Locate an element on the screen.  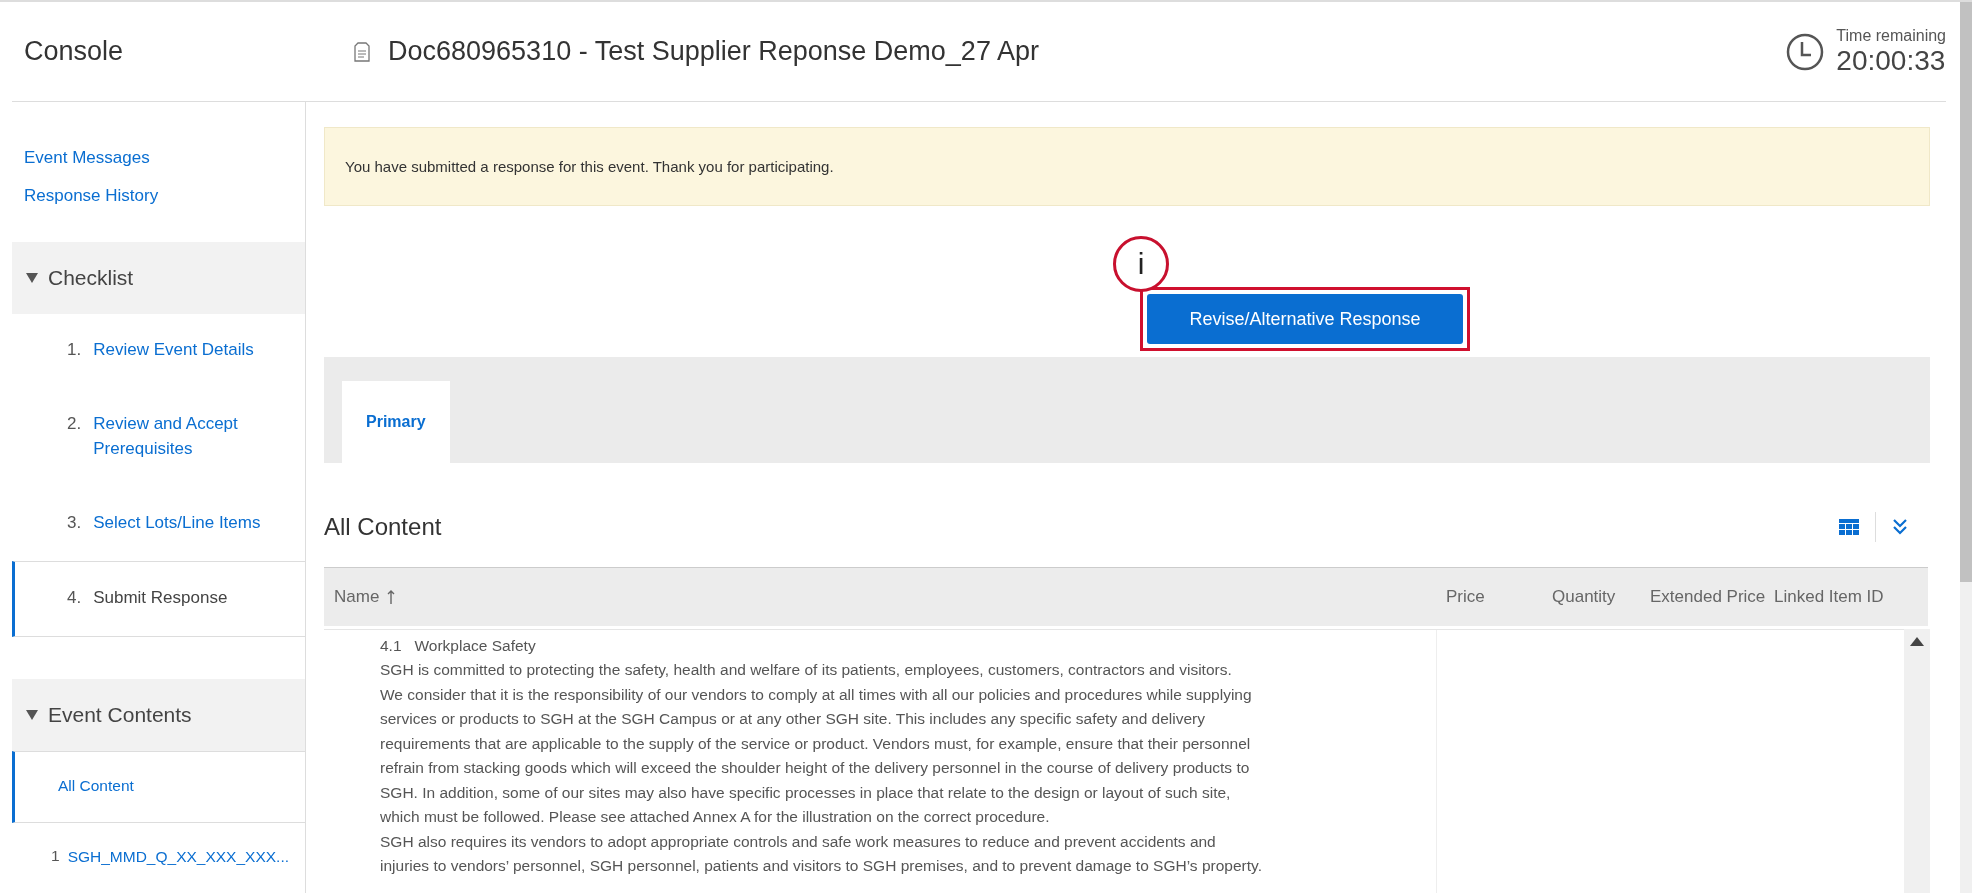
timer-value: 20:00:33 is located at coordinates (1891, 60).